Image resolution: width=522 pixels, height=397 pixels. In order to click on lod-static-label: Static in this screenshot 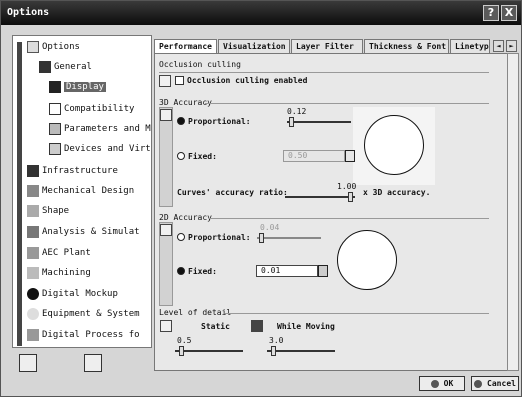, I will do `click(215, 326)`.